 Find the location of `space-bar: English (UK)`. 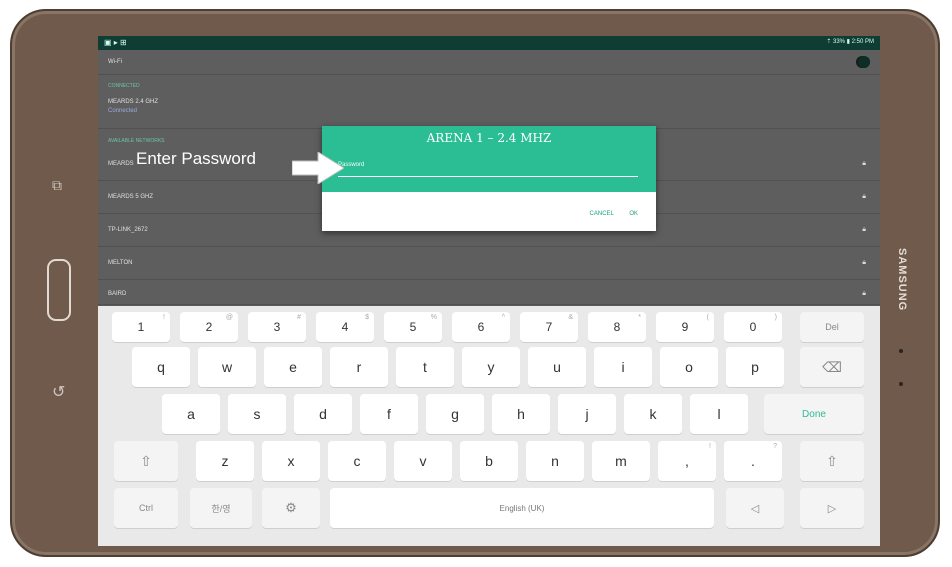

space-bar: English (UK) is located at coordinates (522, 508).